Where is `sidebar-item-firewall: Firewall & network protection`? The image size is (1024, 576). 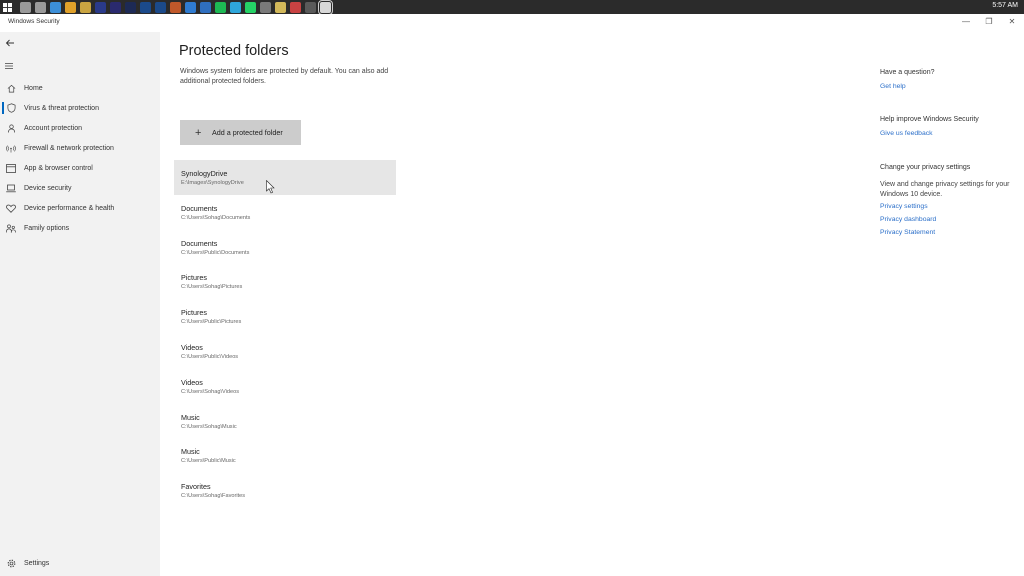 sidebar-item-firewall: Firewall & network protection is located at coordinates (80, 148).